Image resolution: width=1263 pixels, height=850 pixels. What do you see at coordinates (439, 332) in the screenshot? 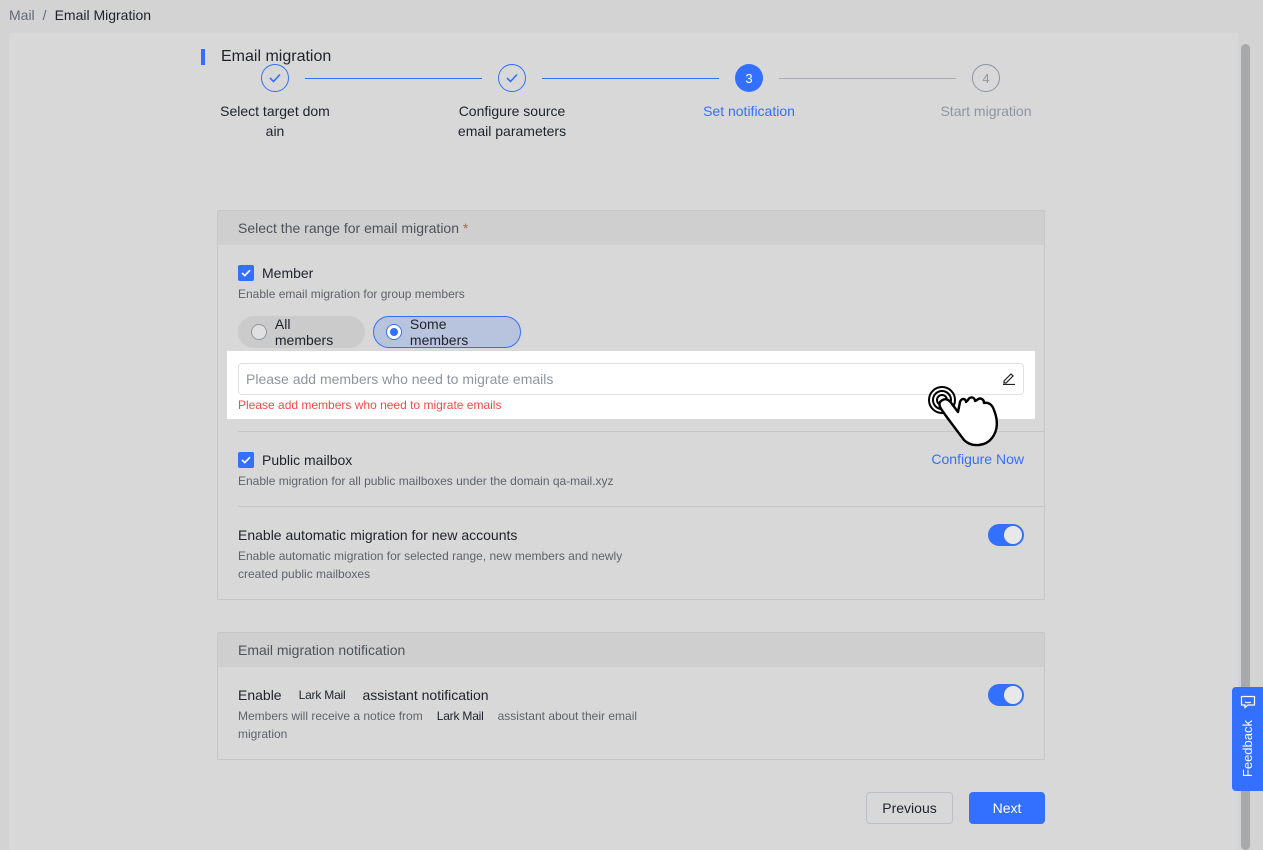
I see `radio-some-members-label: Some members` at bounding box center [439, 332].